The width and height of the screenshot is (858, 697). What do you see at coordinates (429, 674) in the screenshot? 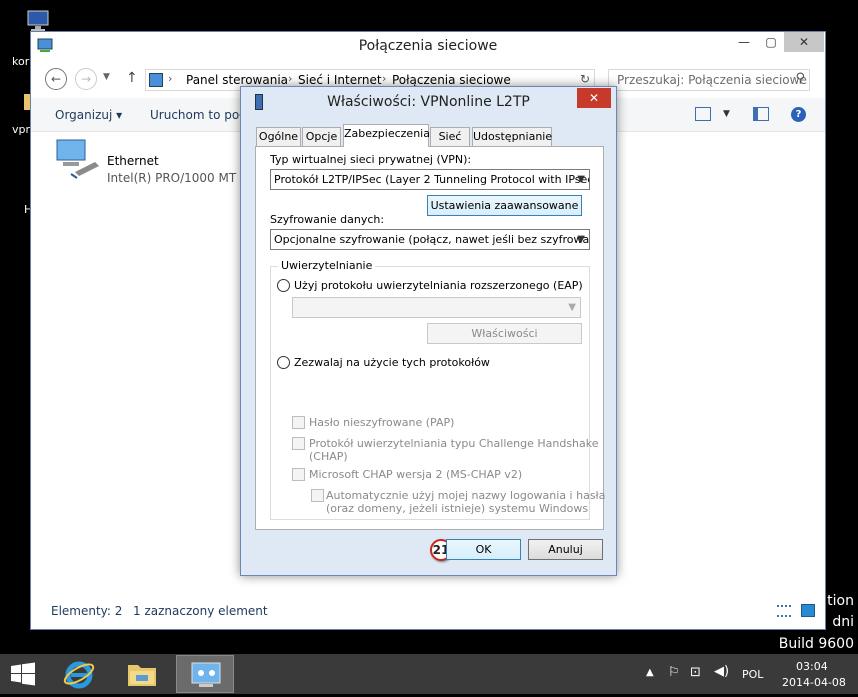
I see `taskbar: ▲ ⚐ ⊡ ◀) POL 03:04 2014-04-08` at bounding box center [429, 674].